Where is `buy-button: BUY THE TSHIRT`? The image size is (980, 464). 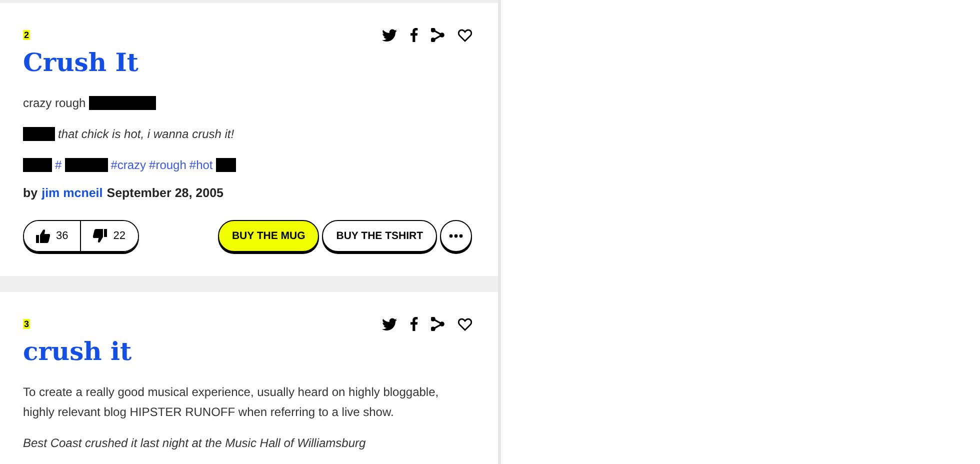 buy-button: BUY THE TSHIRT is located at coordinates (379, 236).